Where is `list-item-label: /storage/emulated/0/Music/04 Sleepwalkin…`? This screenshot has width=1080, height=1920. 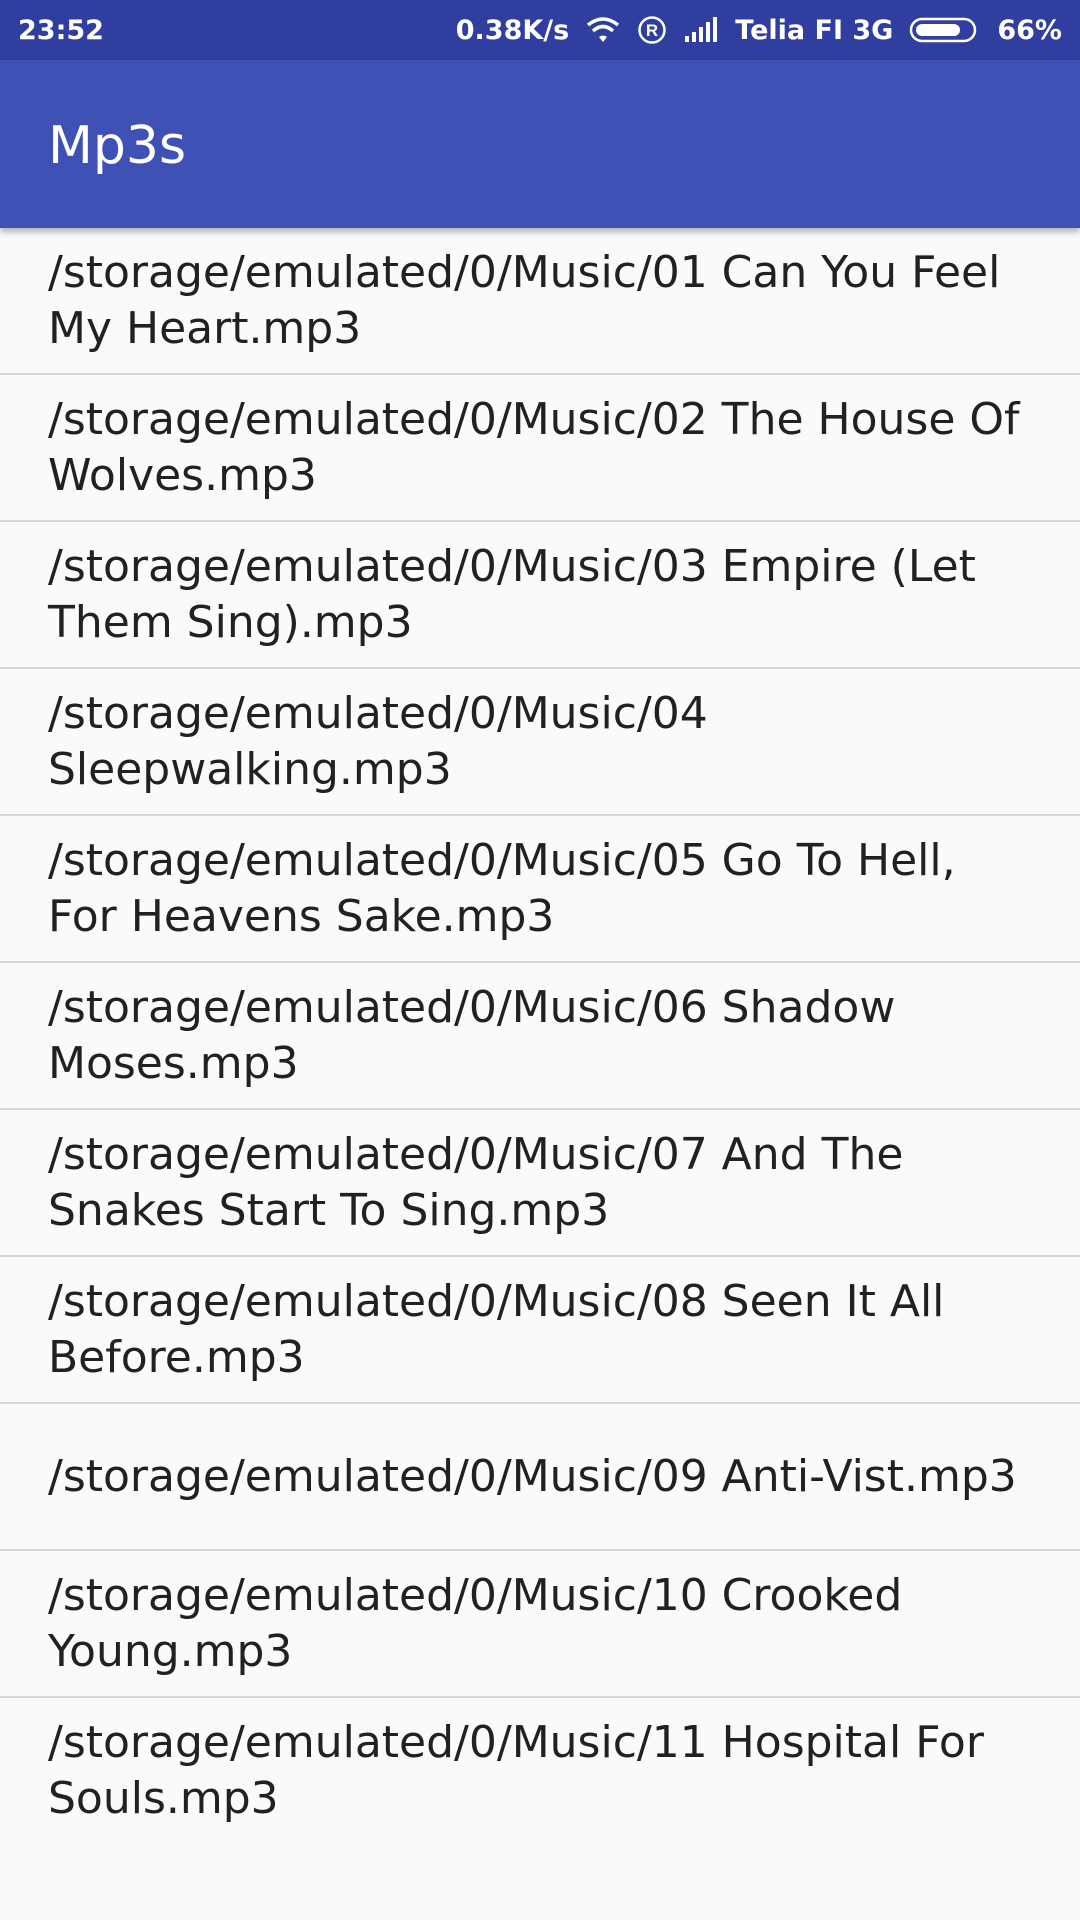 list-item-label: /storage/emulated/0/Music/04 Sleepwalkin… is located at coordinates (378, 741).